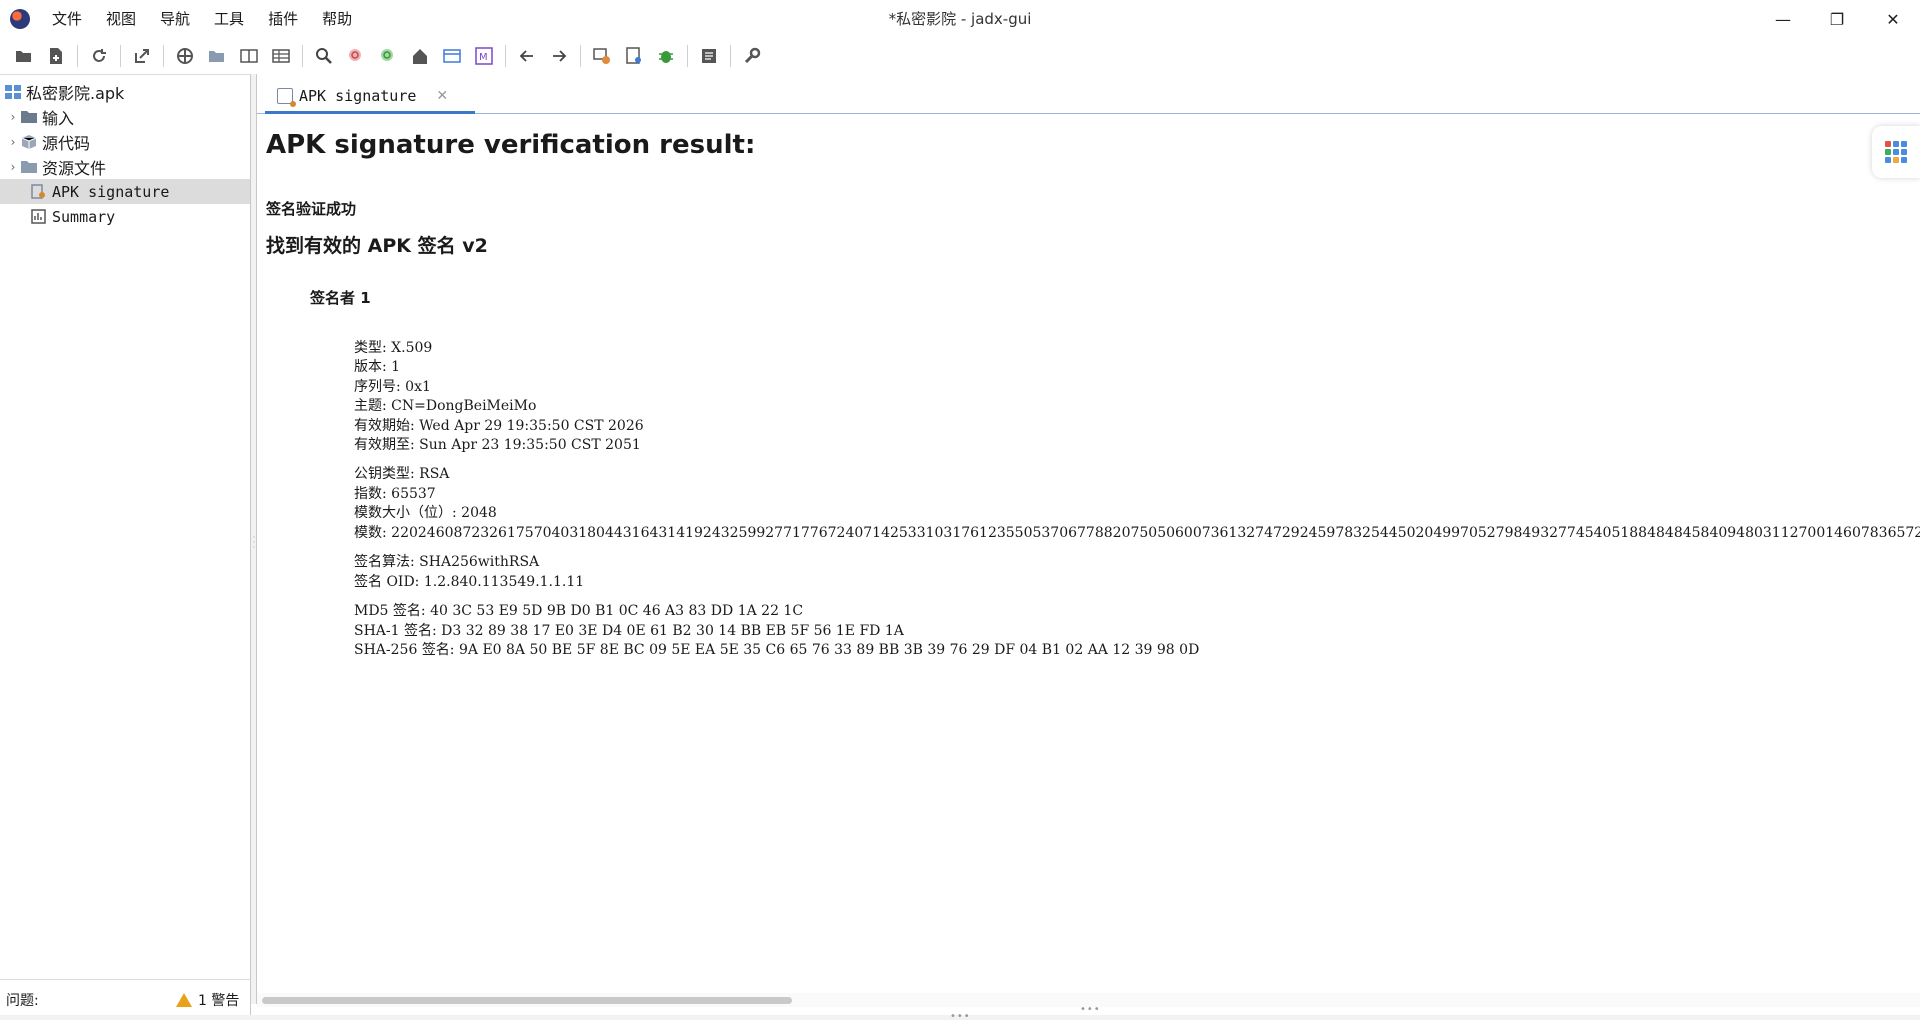  Describe the element at coordinates (373, 348) in the screenshot. I see `field-label: 类型:` at that location.